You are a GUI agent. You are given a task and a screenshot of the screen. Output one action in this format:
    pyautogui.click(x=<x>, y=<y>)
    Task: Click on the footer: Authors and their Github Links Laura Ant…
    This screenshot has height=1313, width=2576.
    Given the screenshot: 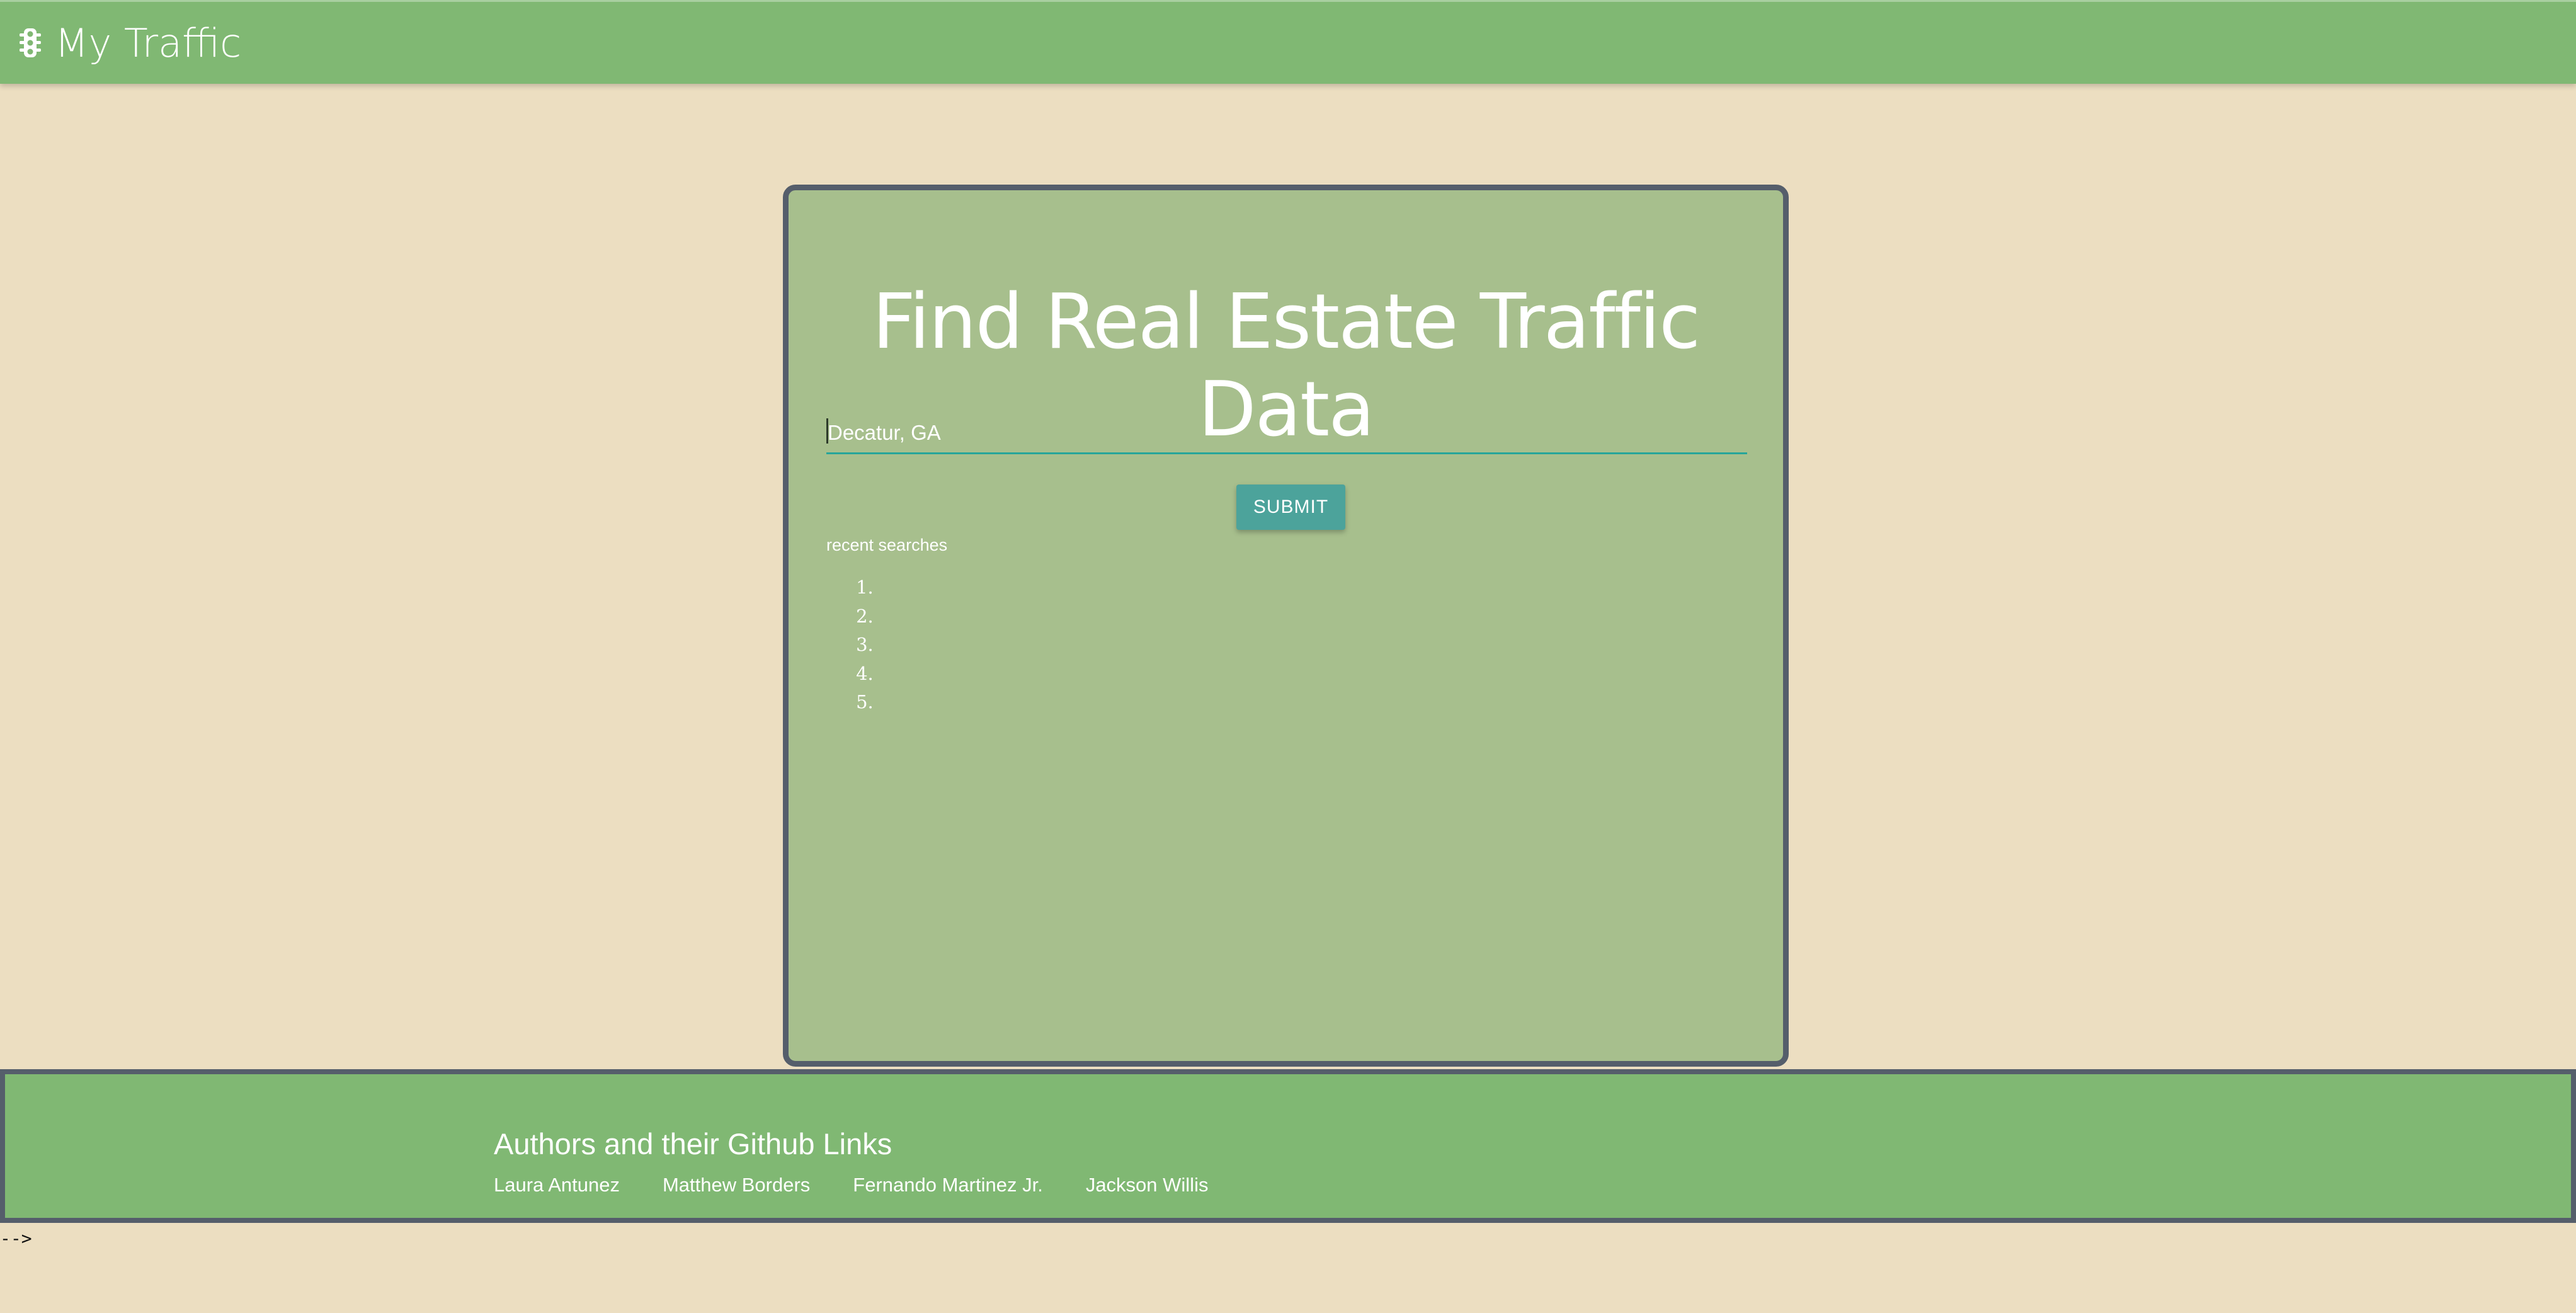 What is the action you would take?
    pyautogui.click(x=1288, y=1146)
    